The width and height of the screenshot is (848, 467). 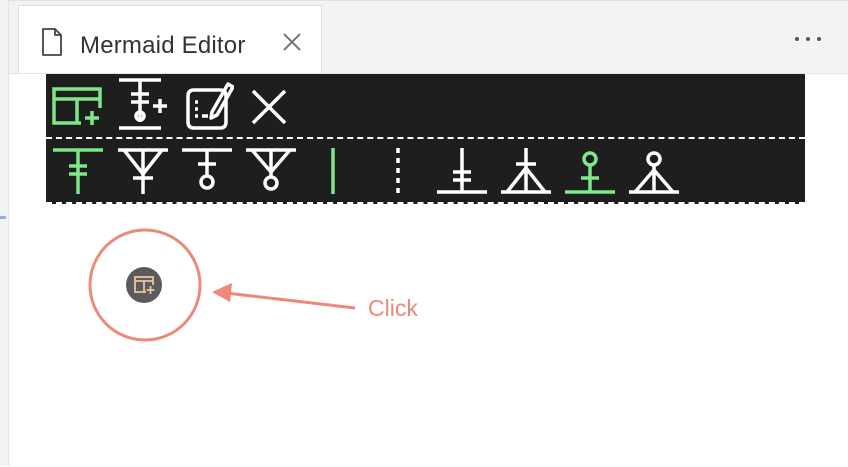 What do you see at coordinates (269, 107) in the screenshot?
I see `close-x-icon` at bounding box center [269, 107].